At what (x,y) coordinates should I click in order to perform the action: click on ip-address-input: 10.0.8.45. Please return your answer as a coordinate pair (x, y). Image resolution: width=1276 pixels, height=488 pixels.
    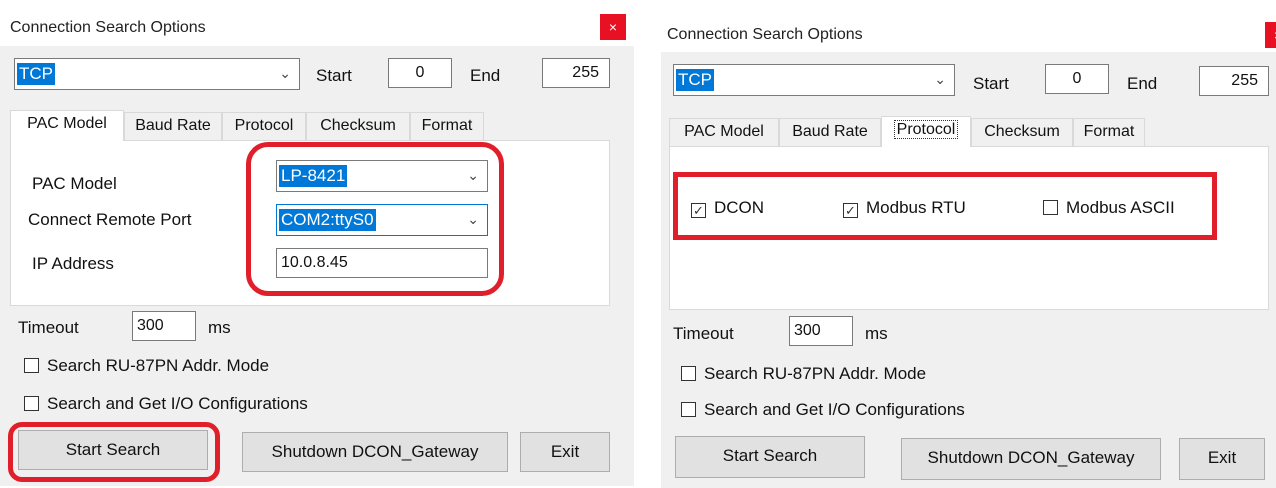
    Looking at the image, I should click on (382, 263).